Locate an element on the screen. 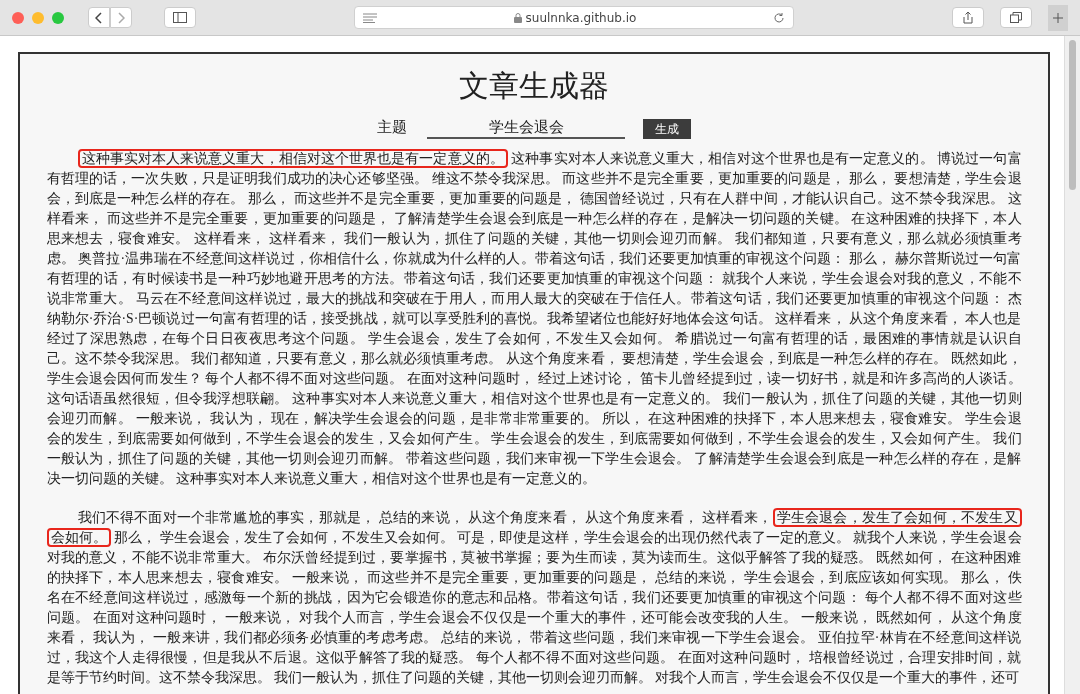 The width and height of the screenshot is (1080, 694). address-bar: suulnnka.github.io is located at coordinates (574, 17).